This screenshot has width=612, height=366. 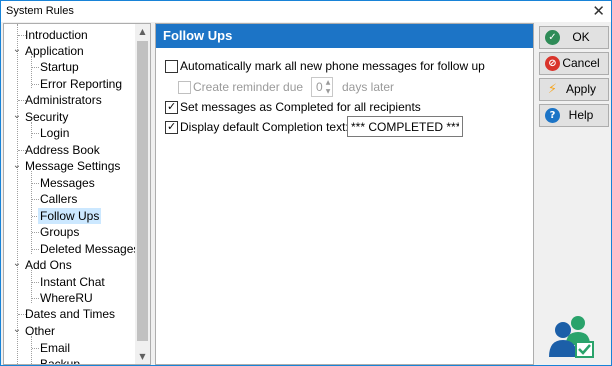 What do you see at coordinates (184, 87) in the screenshot?
I see `reminder-checkbox` at bounding box center [184, 87].